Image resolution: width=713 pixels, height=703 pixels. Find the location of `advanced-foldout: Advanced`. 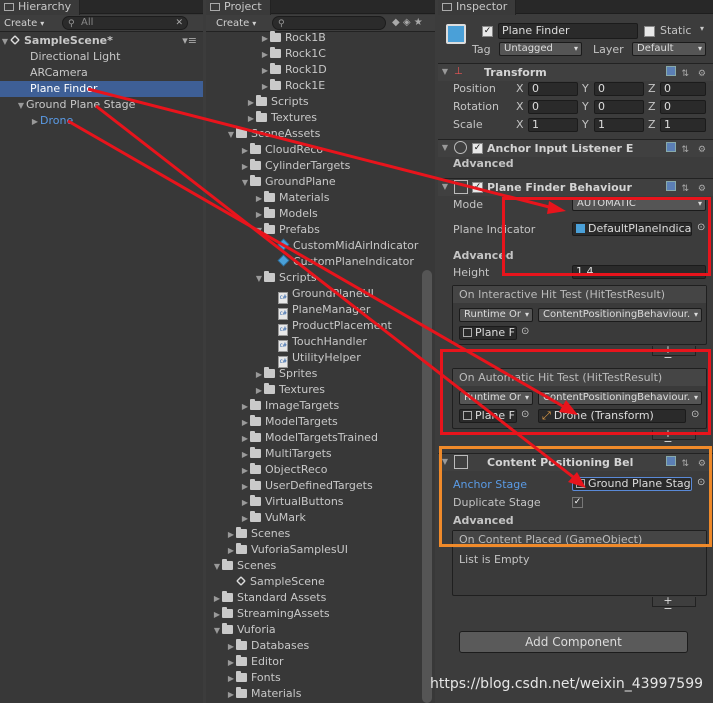

advanced-foldout: Advanced is located at coordinates (483, 163).